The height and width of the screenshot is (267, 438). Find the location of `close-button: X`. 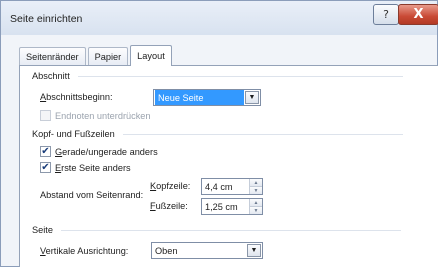

close-button: X is located at coordinates (418, 14).